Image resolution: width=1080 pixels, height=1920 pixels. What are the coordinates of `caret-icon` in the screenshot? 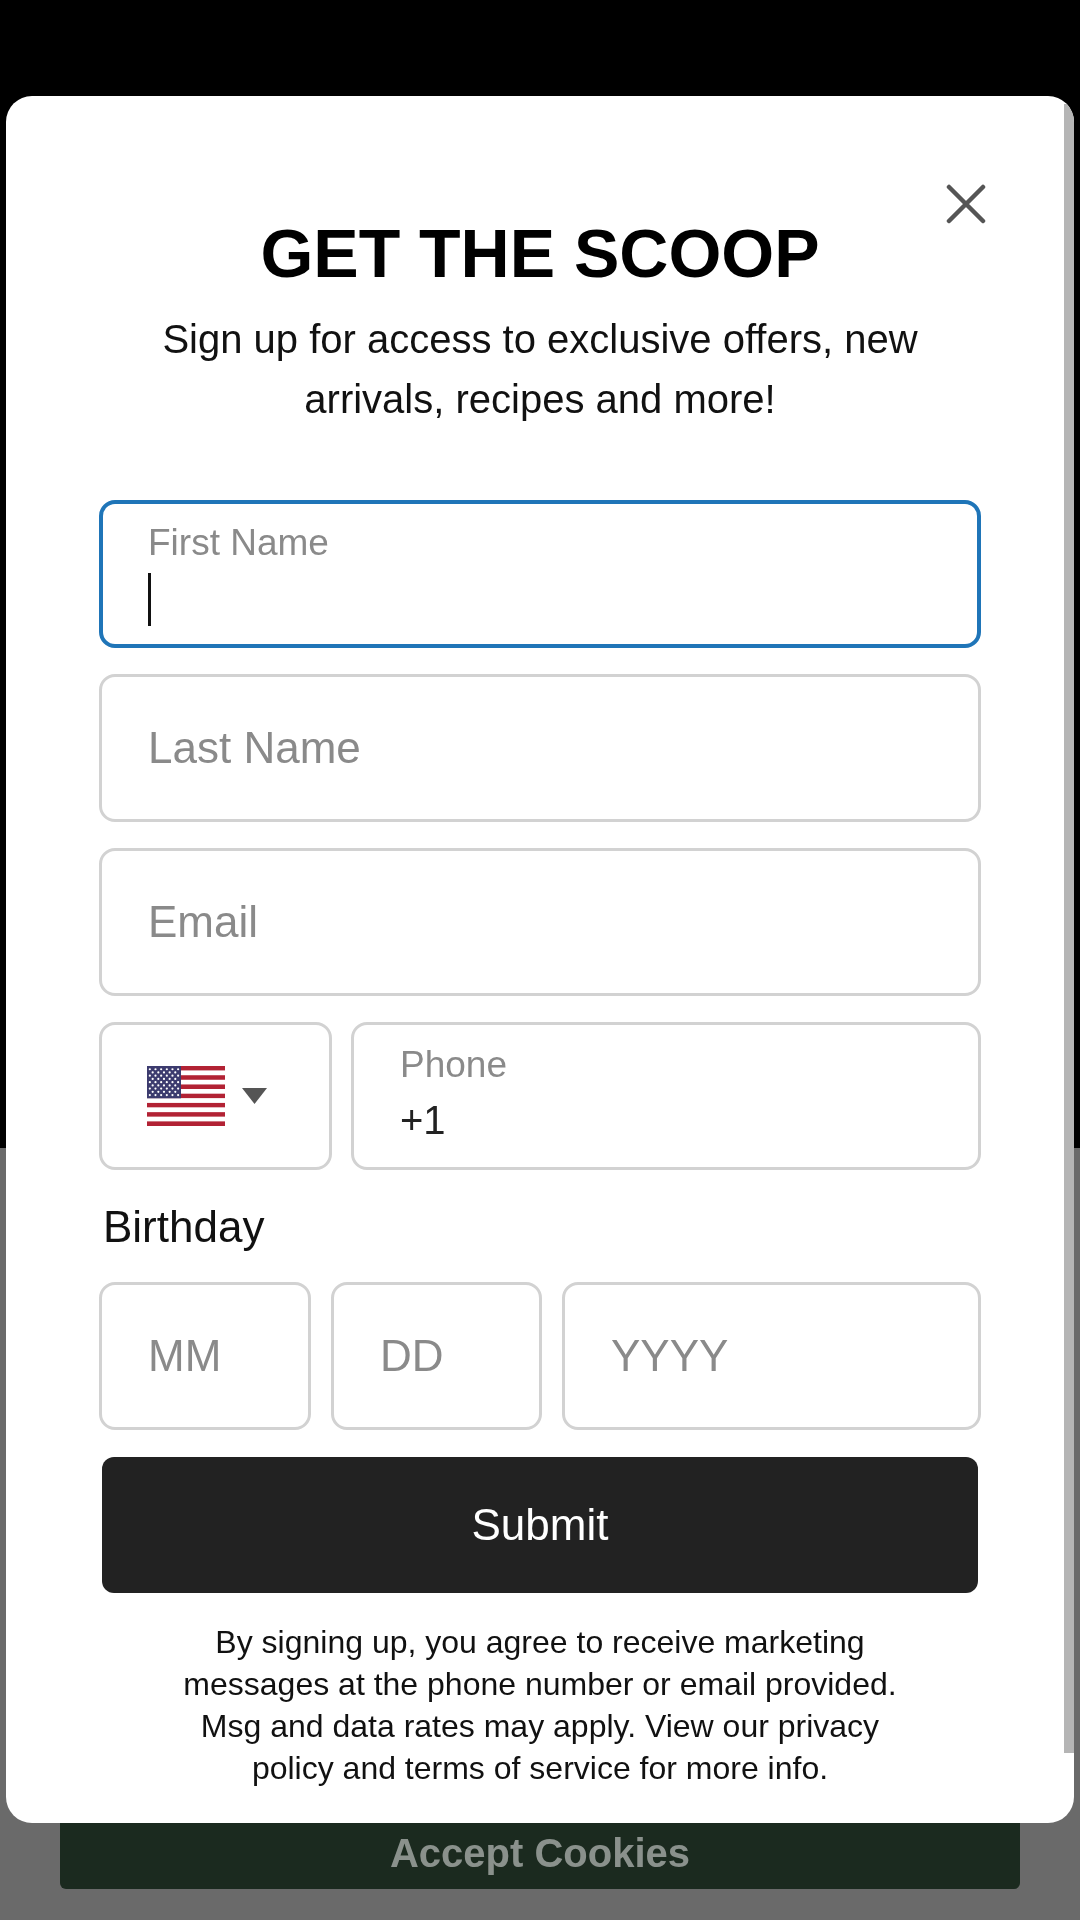 It's located at (254, 1096).